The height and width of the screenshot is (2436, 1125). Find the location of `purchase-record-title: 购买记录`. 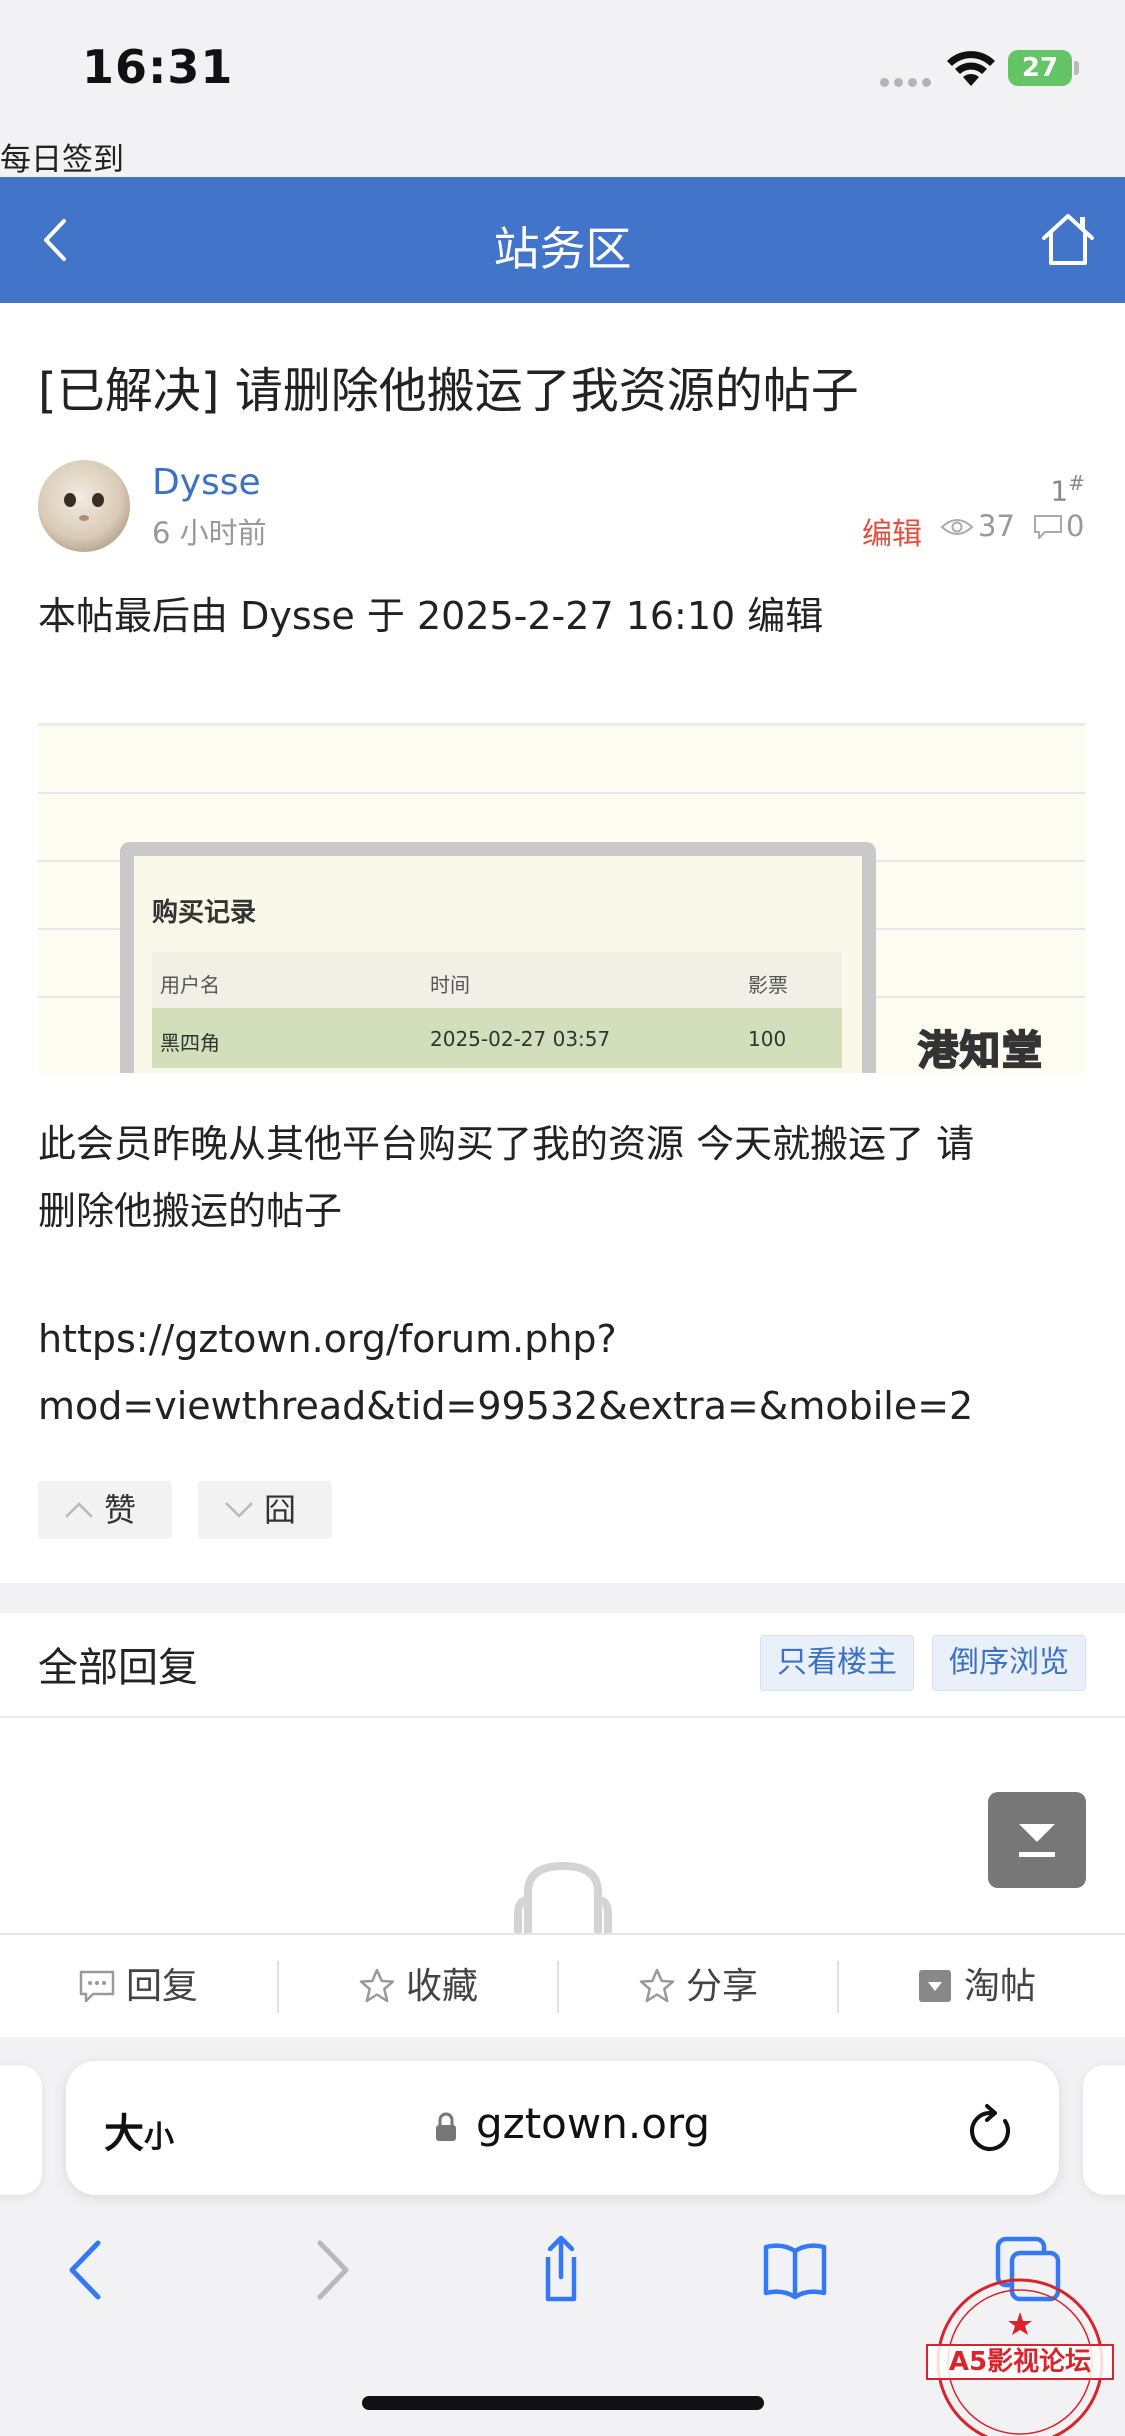

purchase-record-title: 购买记录 is located at coordinates (204, 913).